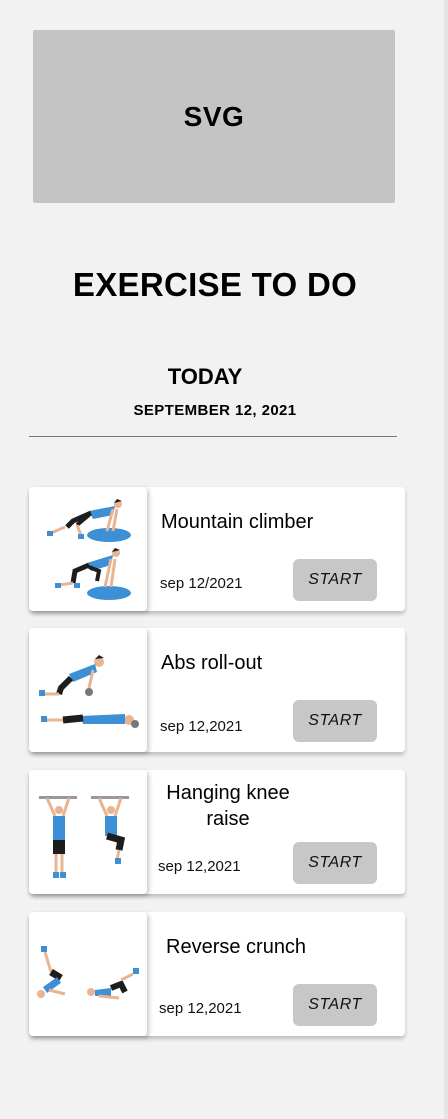  Describe the element at coordinates (88, 832) in the screenshot. I see `hanging-knee-raise-illustration` at that location.